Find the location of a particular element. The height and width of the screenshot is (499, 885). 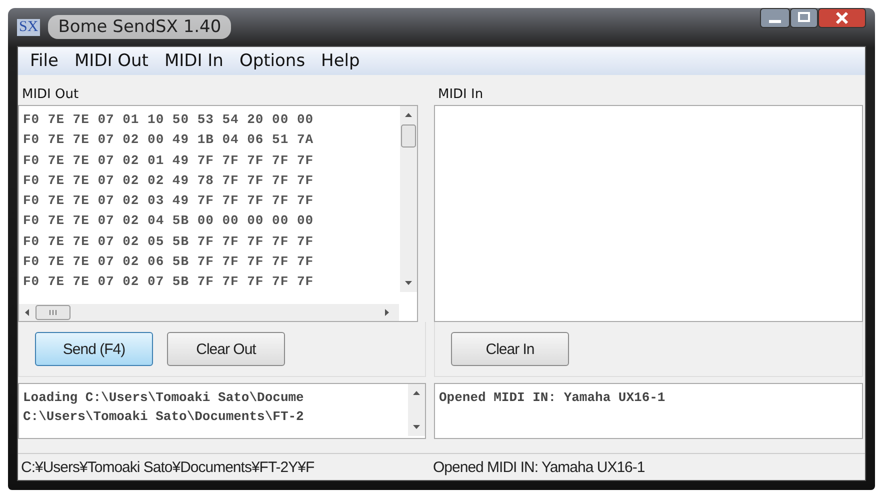

horizontal-scrollbar is located at coordinates (209, 312).